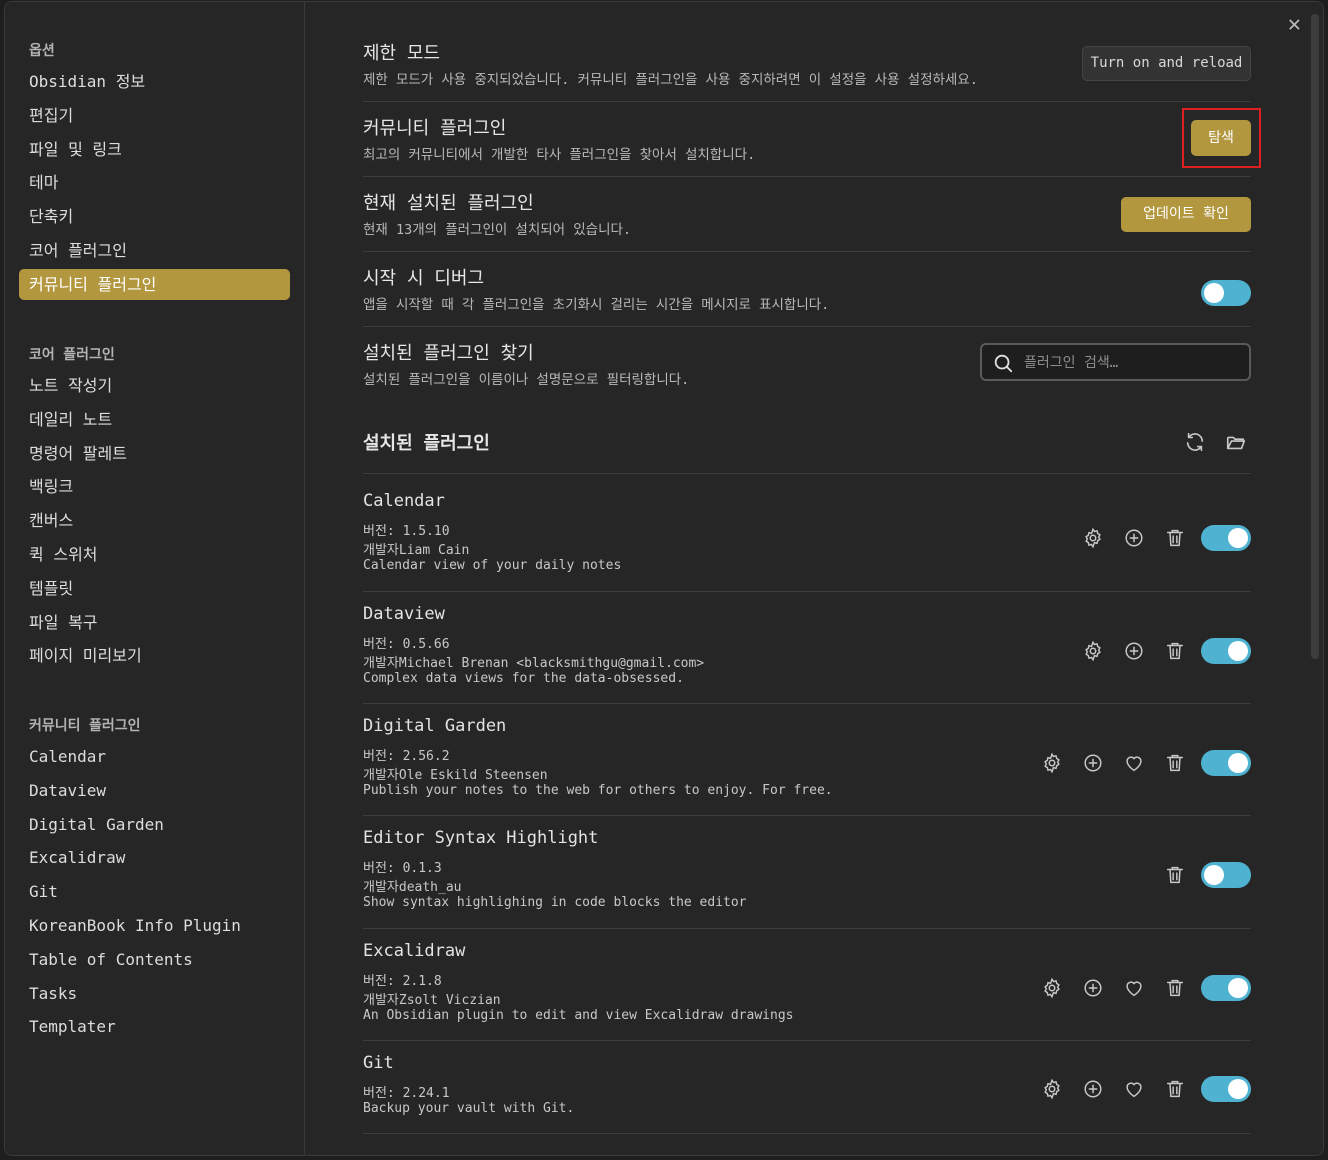 The height and width of the screenshot is (1160, 1328). What do you see at coordinates (406, 531) in the screenshot?
I see `plugin-version: 버전: 1.5.10` at bounding box center [406, 531].